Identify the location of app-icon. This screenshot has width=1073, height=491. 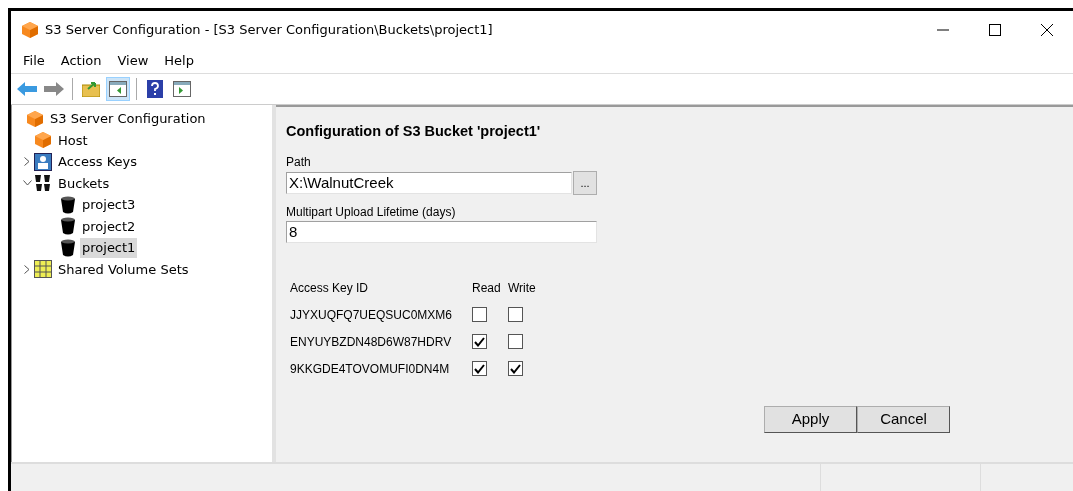
(30, 29).